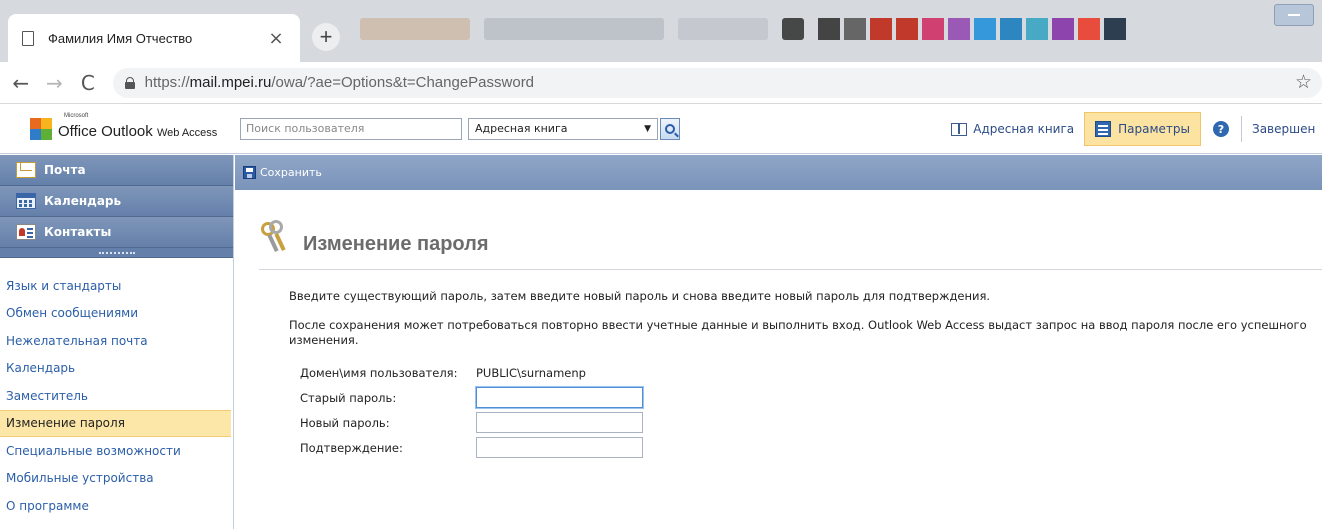 This screenshot has width=1322, height=529. Describe the element at coordinates (28, 38) in the screenshot. I see `page-icon` at that location.